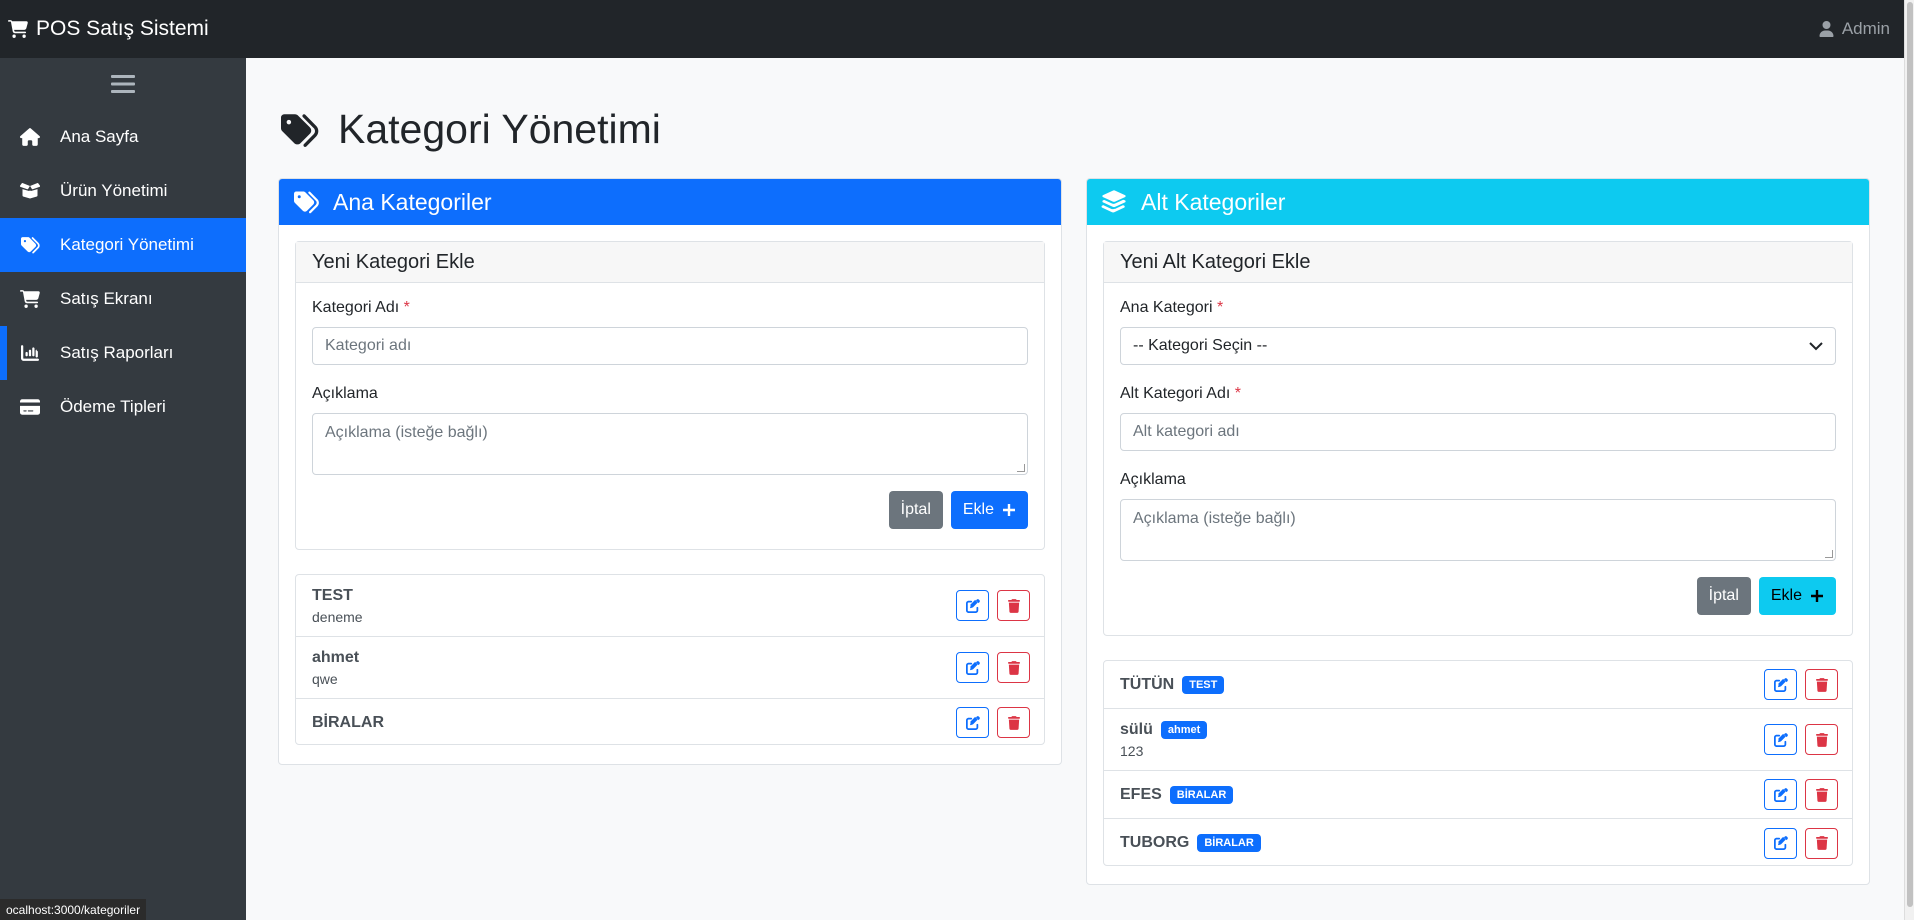  I want to click on item-name: TÜTÜN, so click(1147, 684).